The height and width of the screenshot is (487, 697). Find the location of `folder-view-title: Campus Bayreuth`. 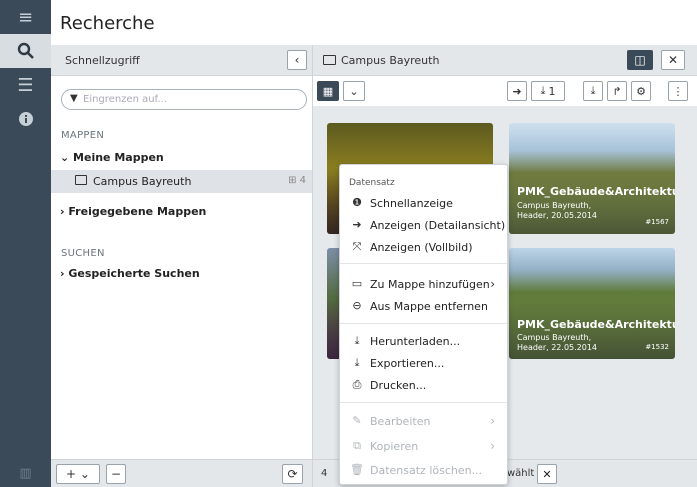

folder-view-title: Campus Bayreuth is located at coordinates (390, 60).